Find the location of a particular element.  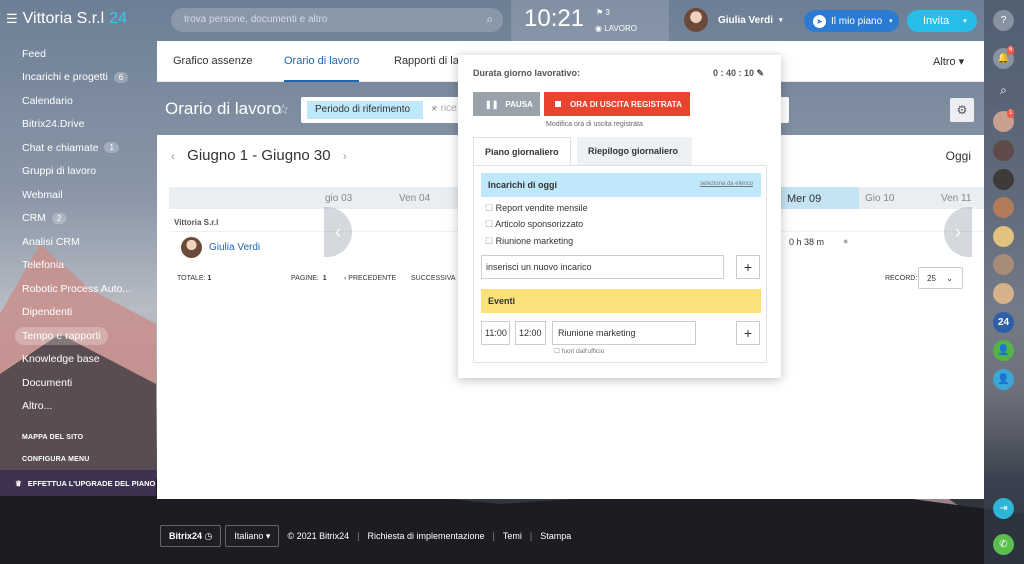

sidebar-item-knowledge-base: Knowledge base is located at coordinates (78, 360).